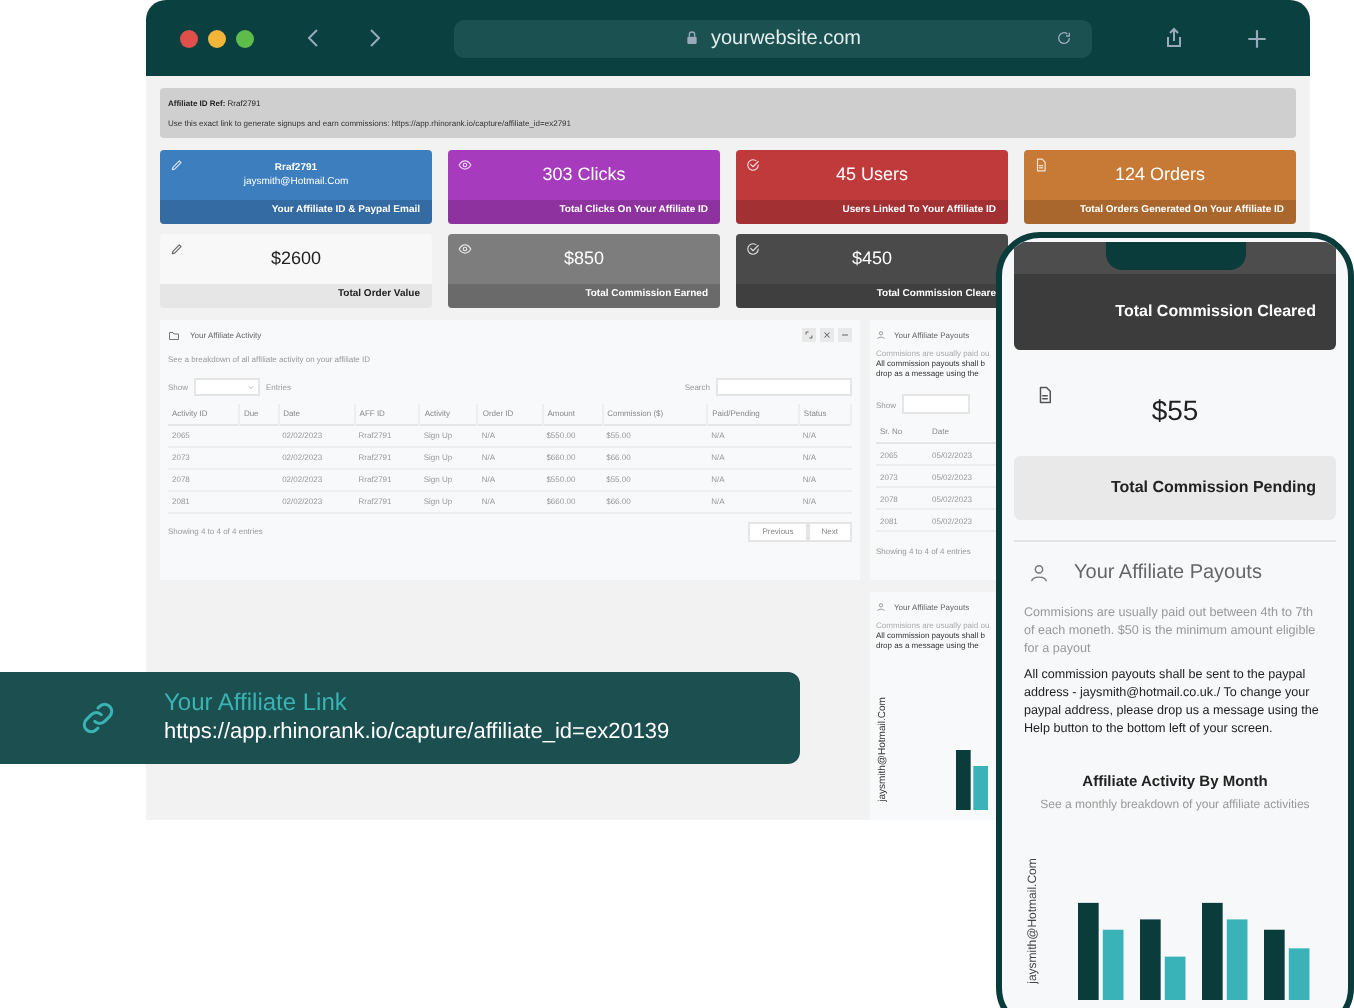 The width and height of the screenshot is (1354, 1008). I want to click on card-value: 124 Orders, so click(1160, 175).